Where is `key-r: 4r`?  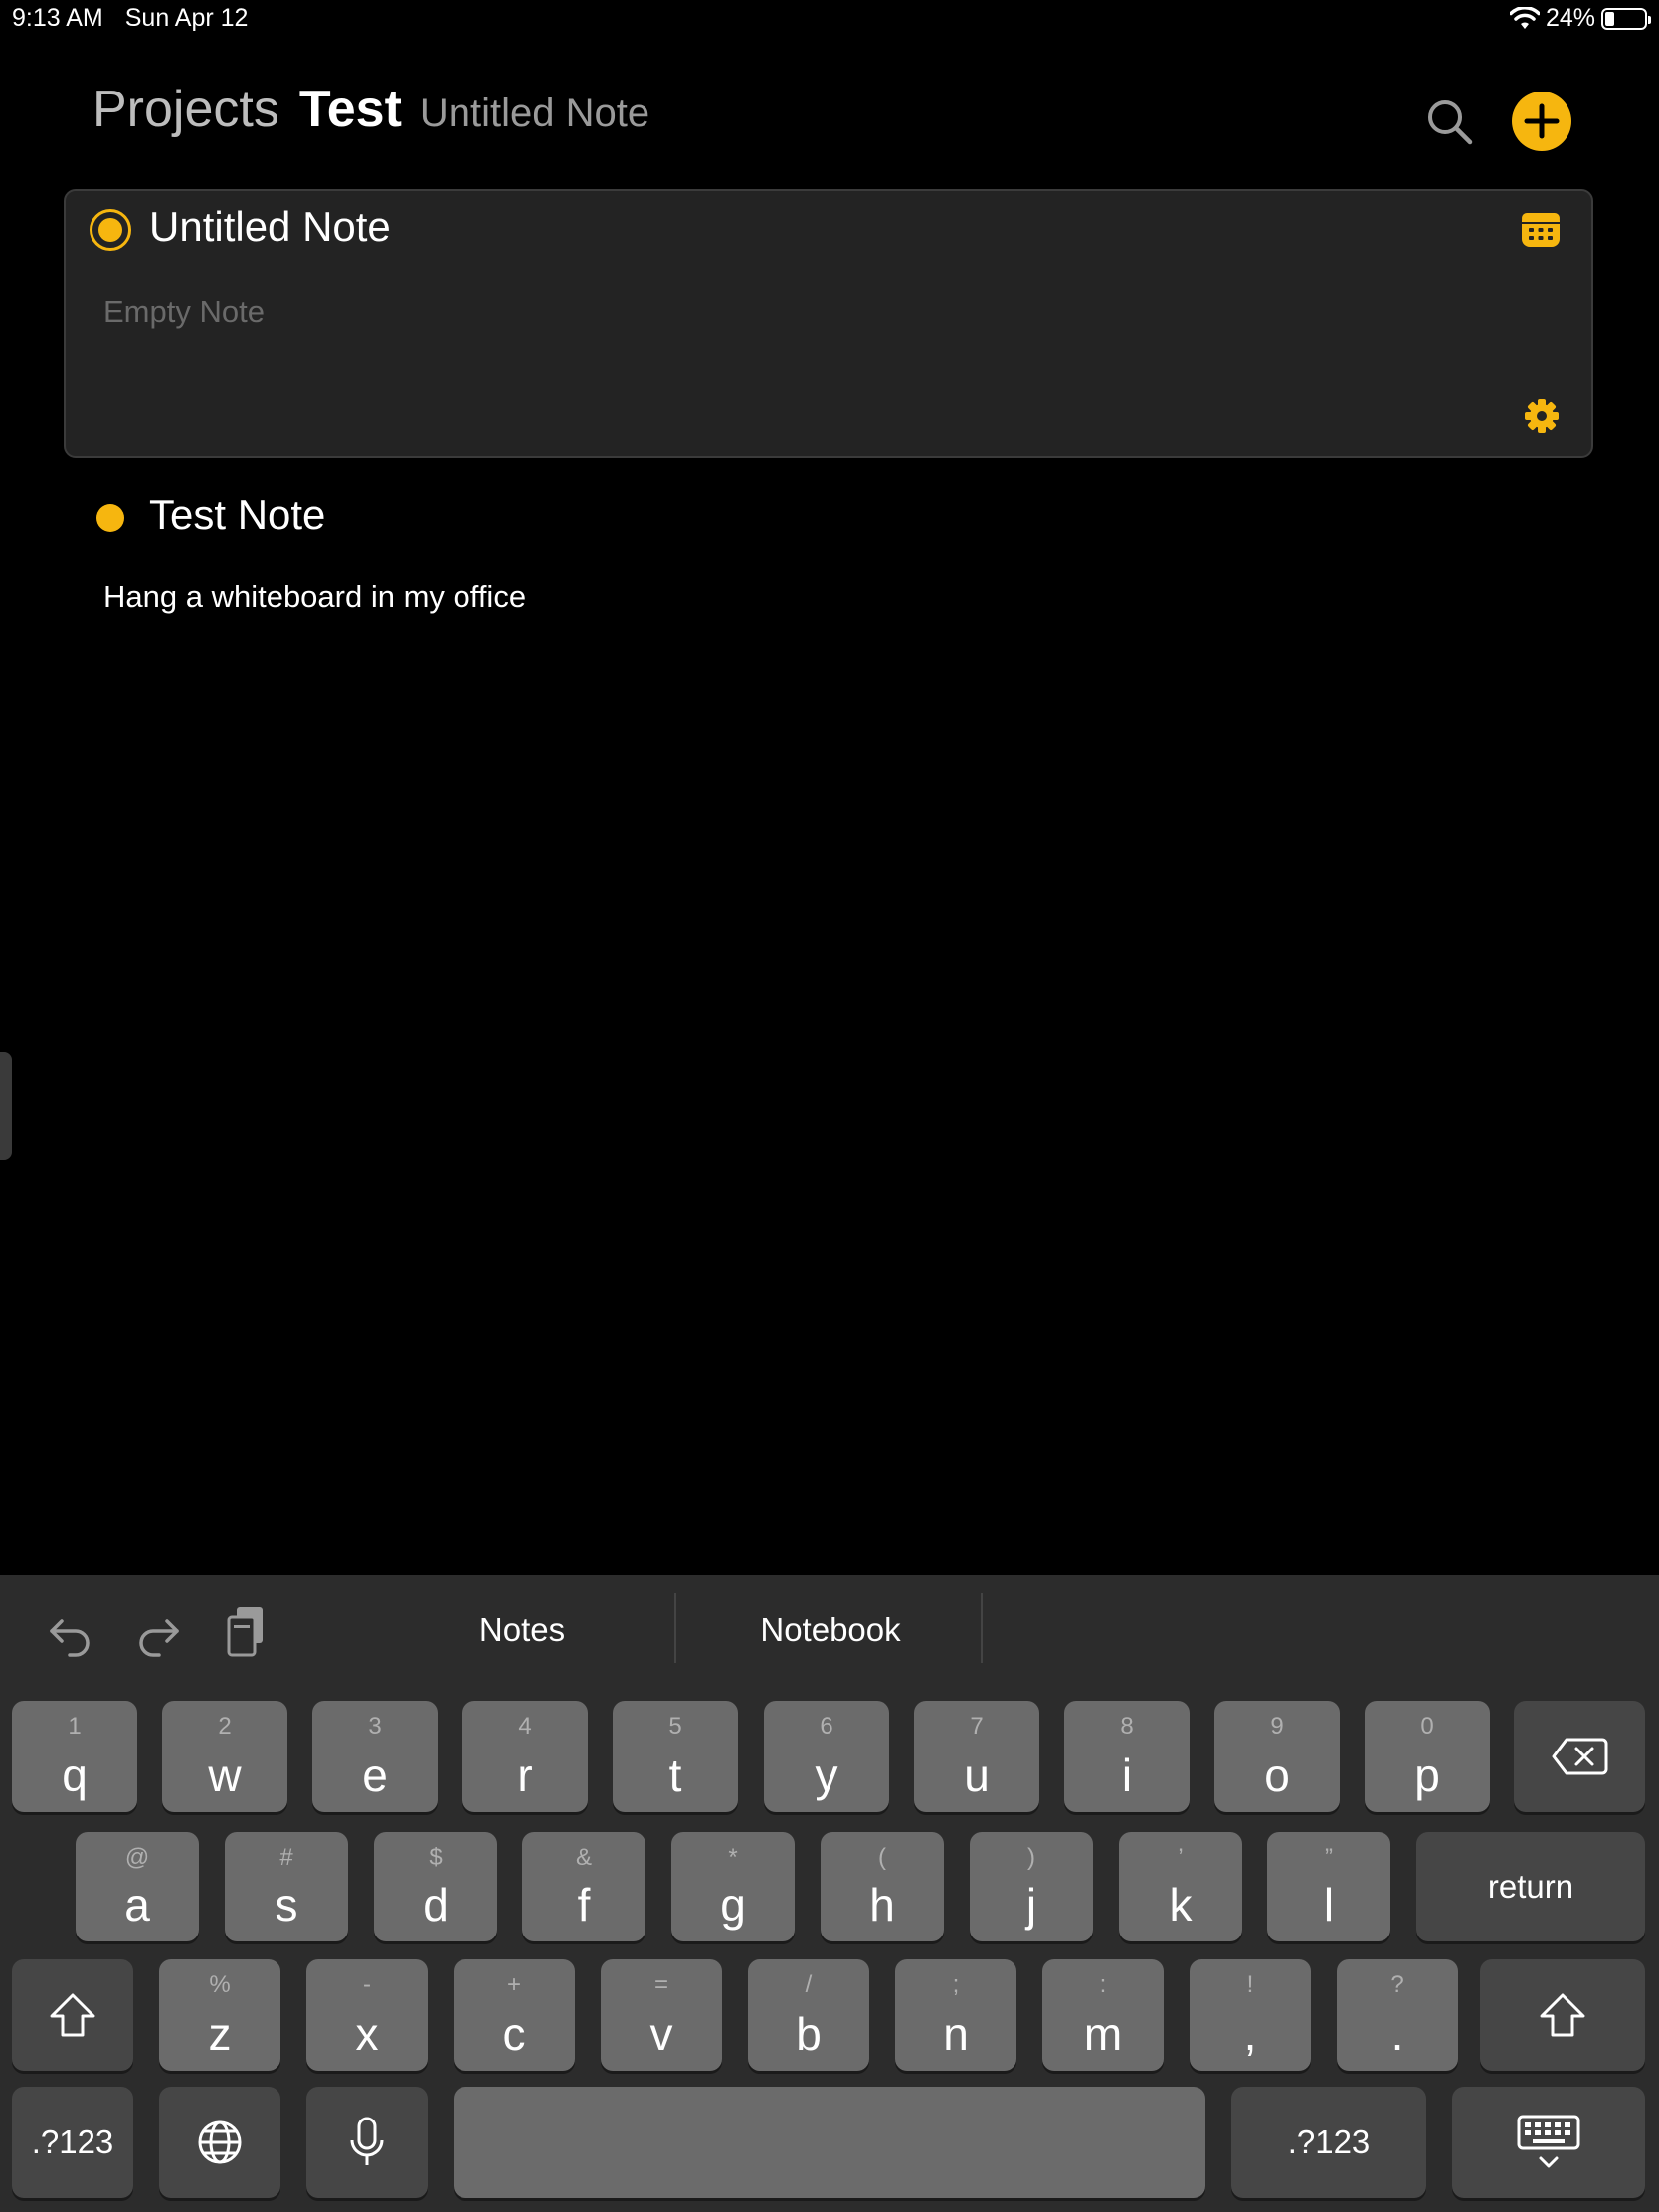
key-r: 4r is located at coordinates (525, 1756).